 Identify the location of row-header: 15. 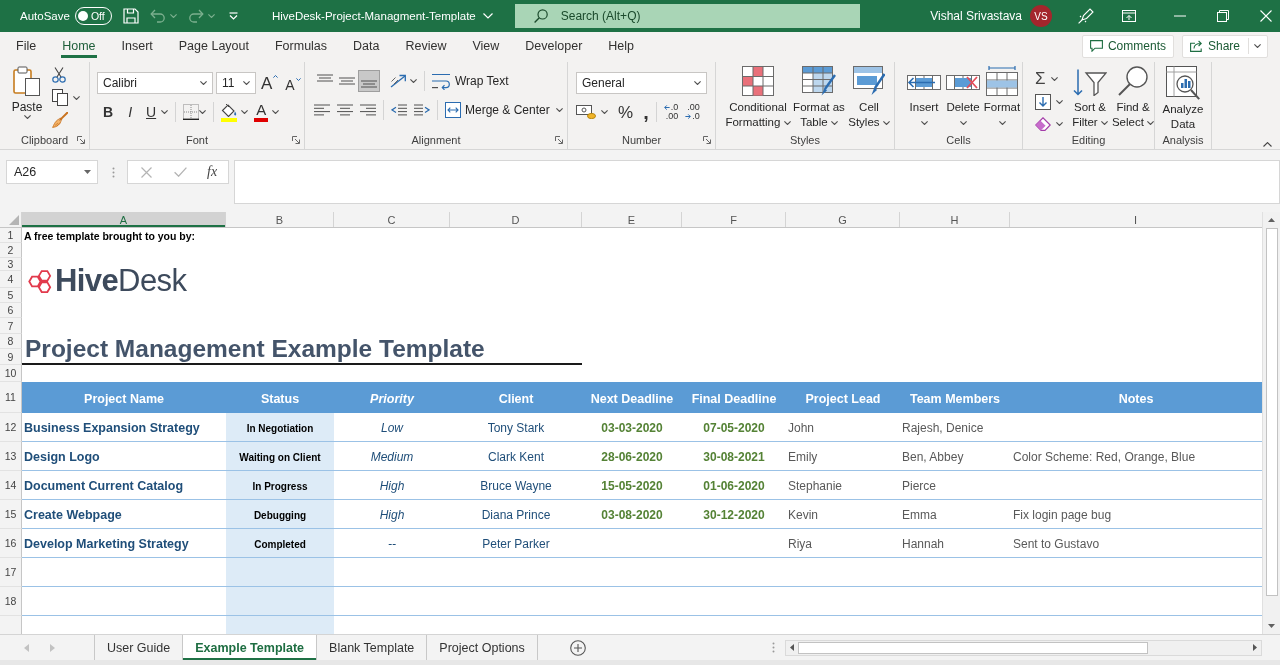
(11, 514).